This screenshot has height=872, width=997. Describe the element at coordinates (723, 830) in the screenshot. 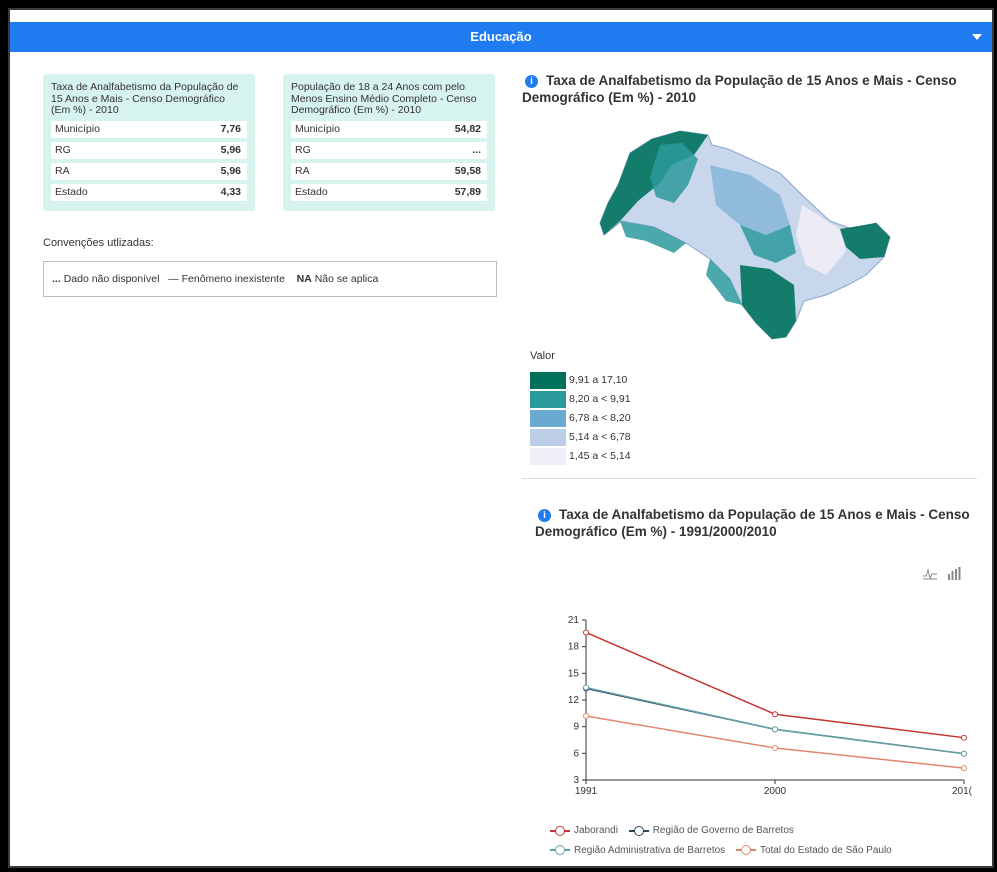

I see `legend-series-label: Região de Governo de Barretos` at that location.